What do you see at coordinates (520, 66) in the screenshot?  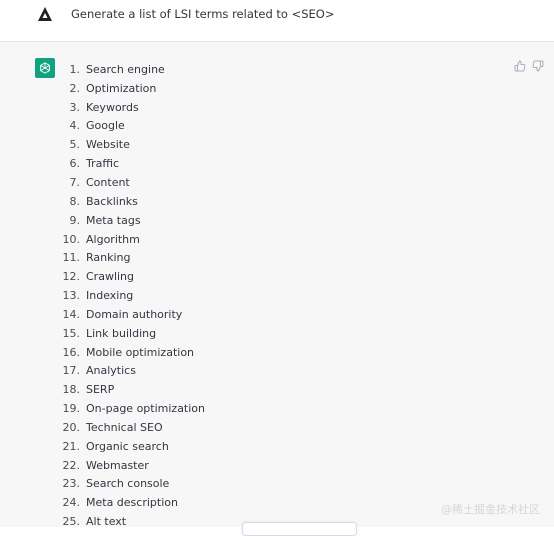 I see `thumbs-up-icon` at bounding box center [520, 66].